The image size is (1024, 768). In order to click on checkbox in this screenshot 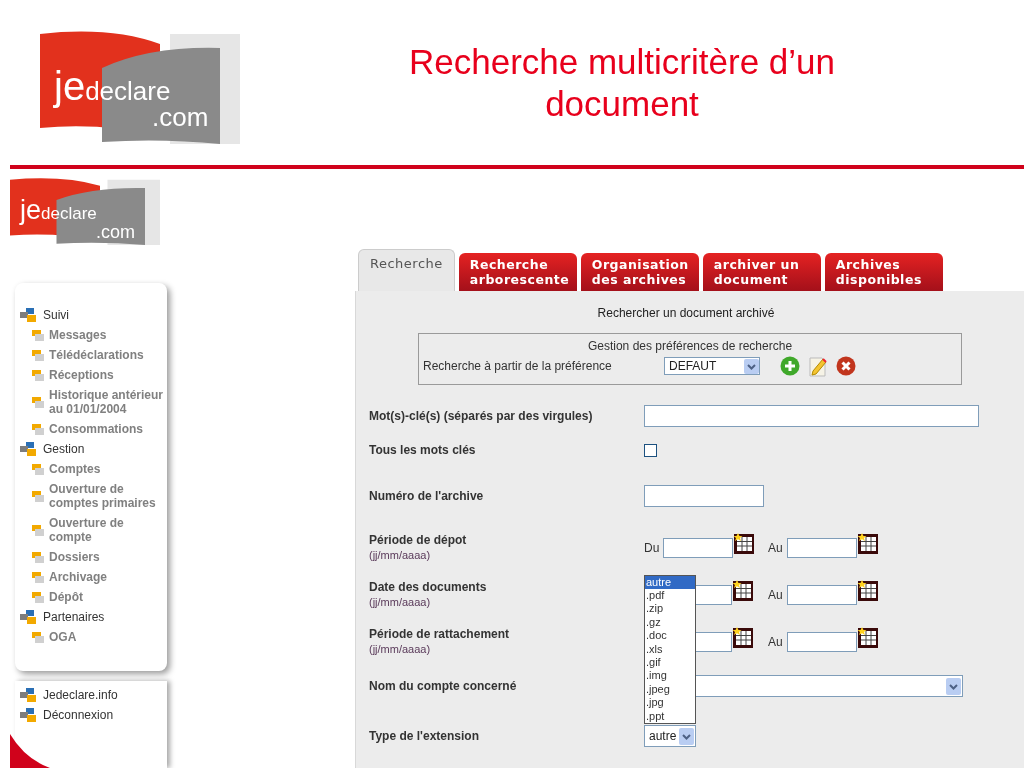, I will do `click(650, 450)`.